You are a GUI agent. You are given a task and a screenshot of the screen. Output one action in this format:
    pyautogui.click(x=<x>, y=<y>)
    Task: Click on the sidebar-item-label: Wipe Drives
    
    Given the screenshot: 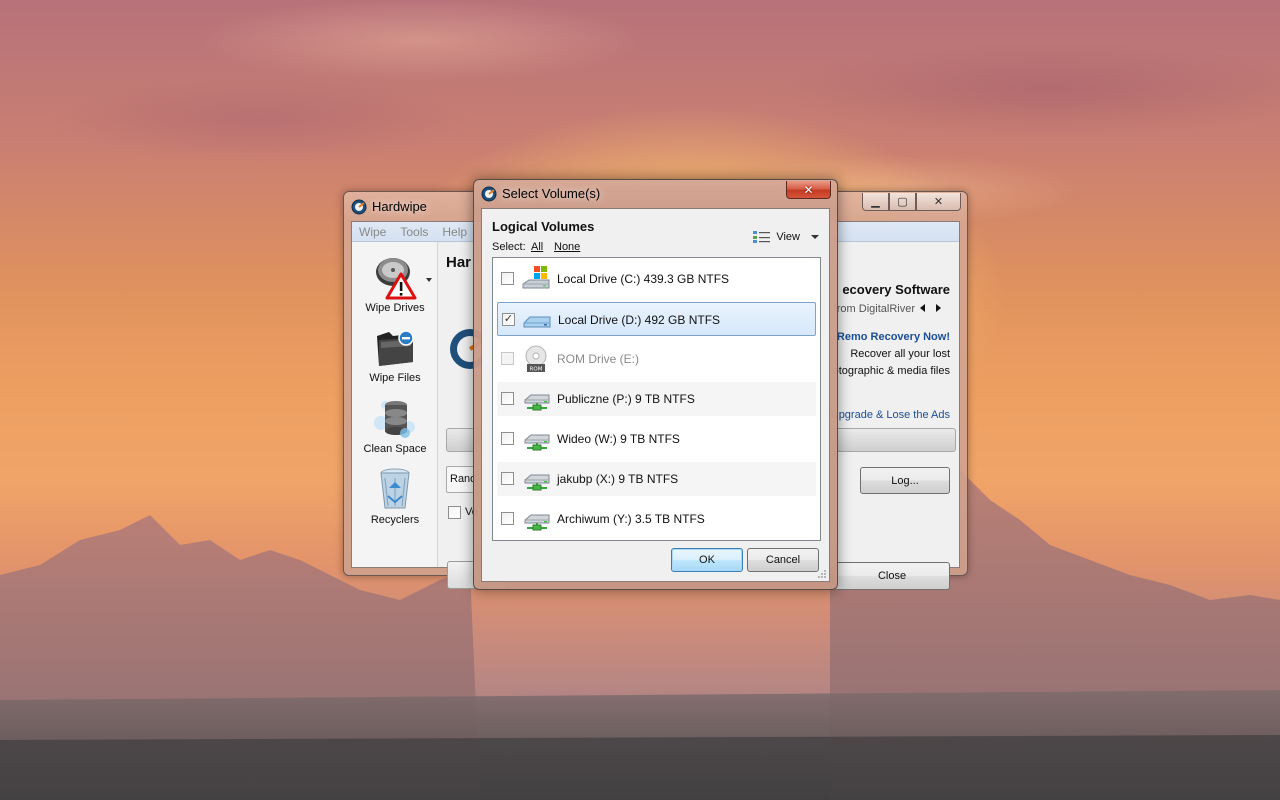 What is the action you would take?
    pyautogui.click(x=395, y=308)
    